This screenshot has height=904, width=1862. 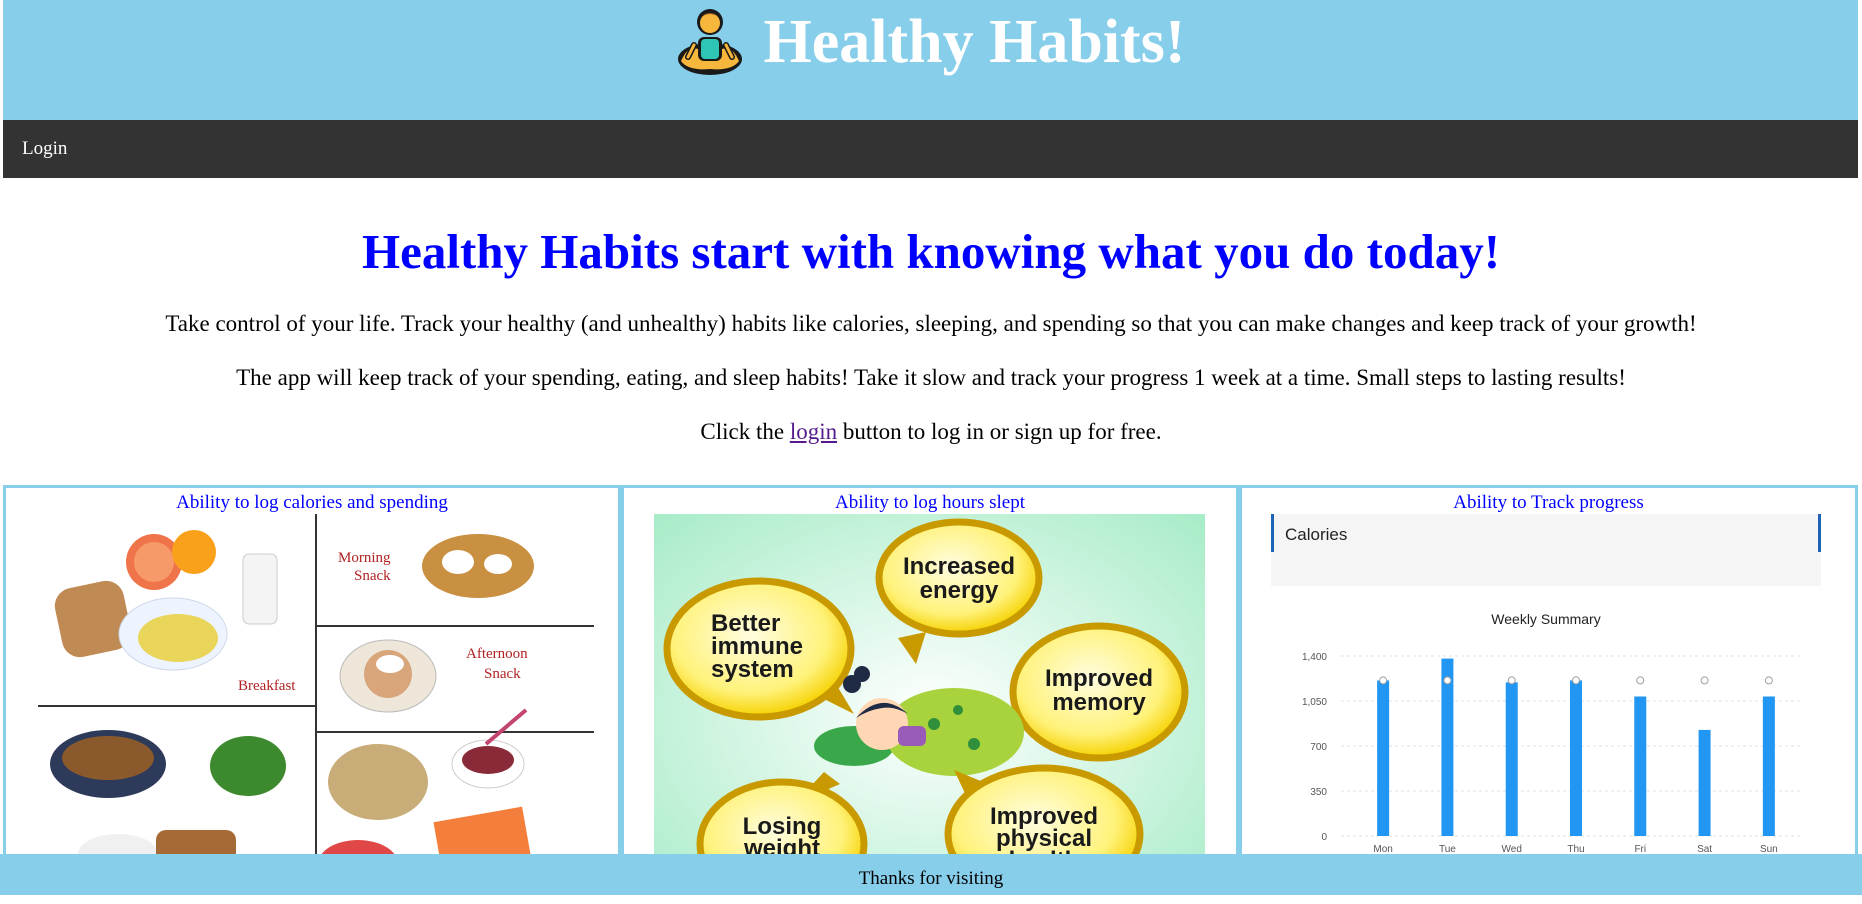 I want to click on chart-bar-tue, so click(x=1447, y=747).